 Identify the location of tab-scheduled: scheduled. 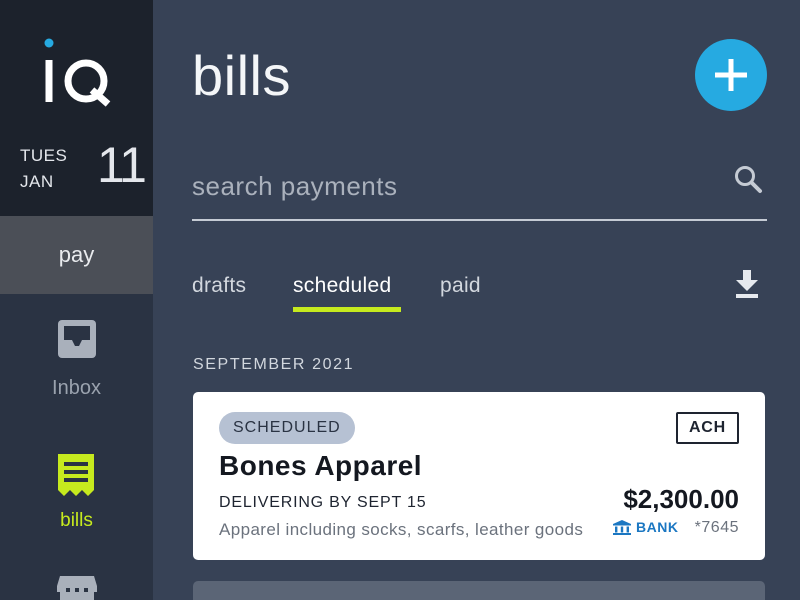
(342, 286).